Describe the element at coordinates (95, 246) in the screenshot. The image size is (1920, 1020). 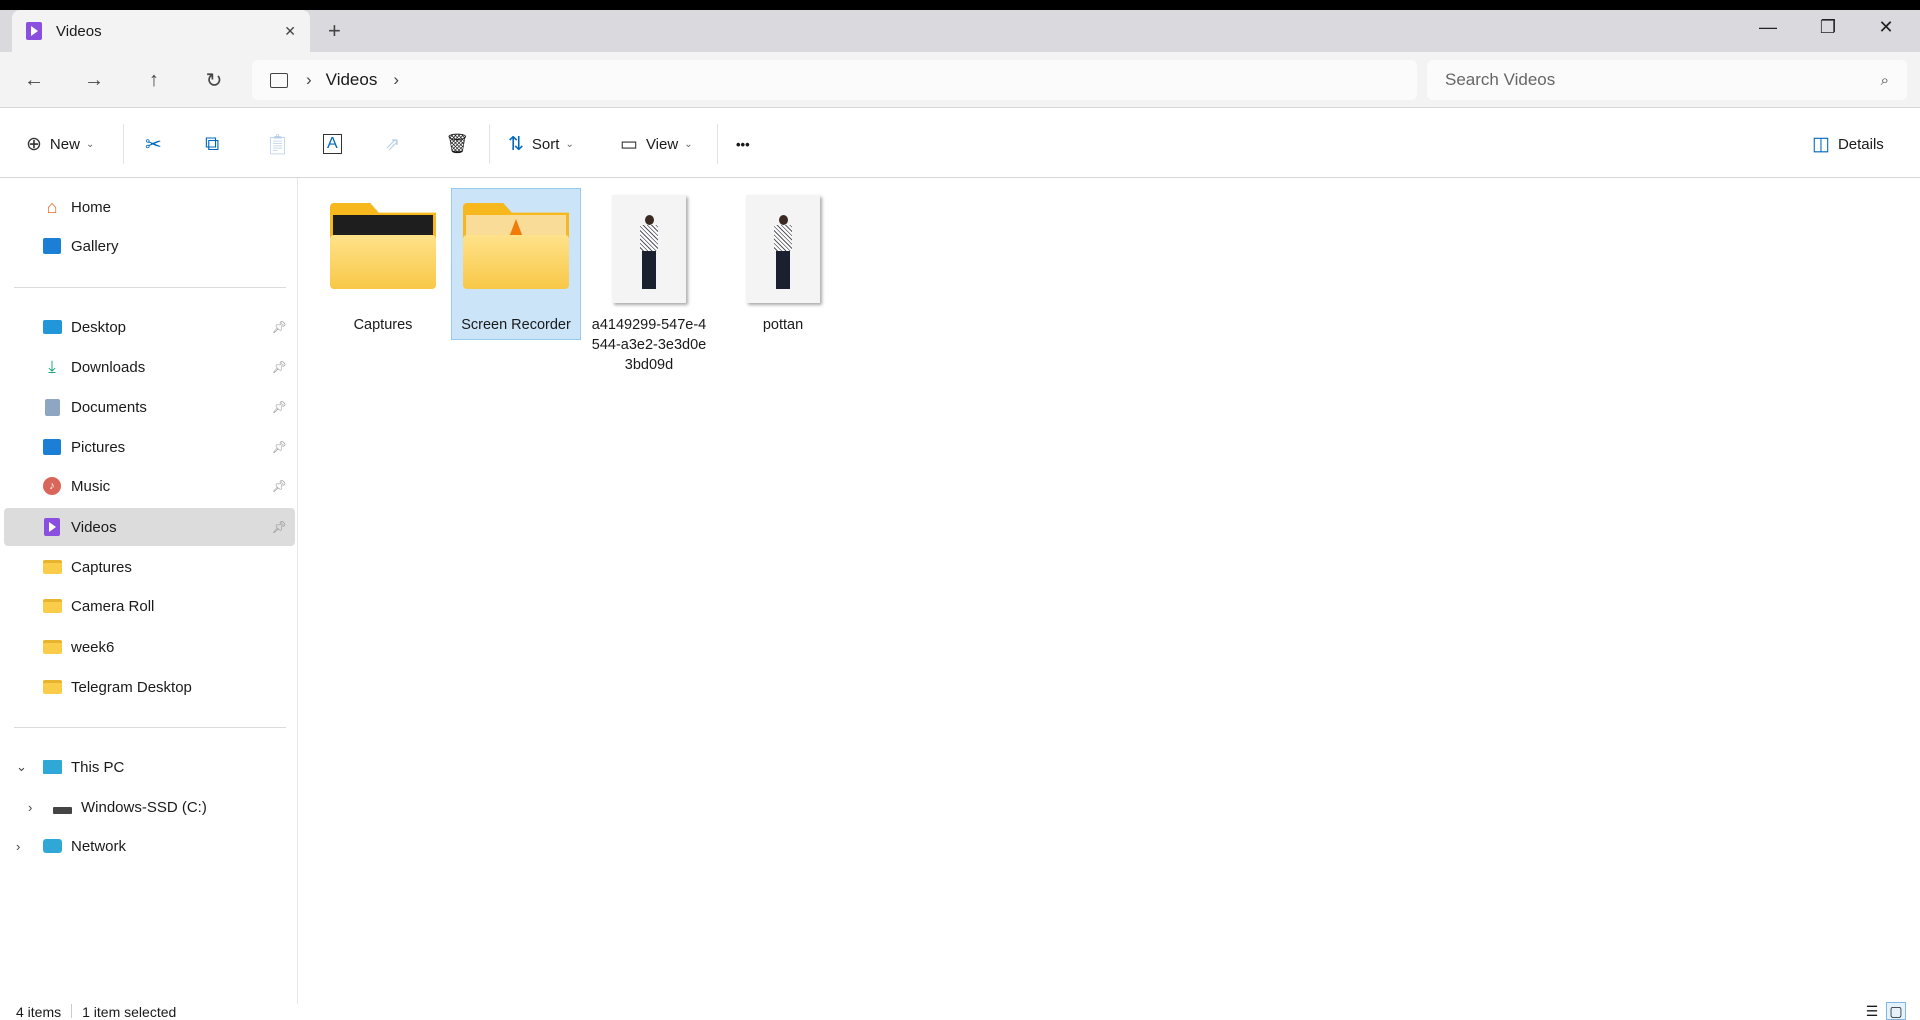
I see `sidebar-item-label: Gallery` at that location.